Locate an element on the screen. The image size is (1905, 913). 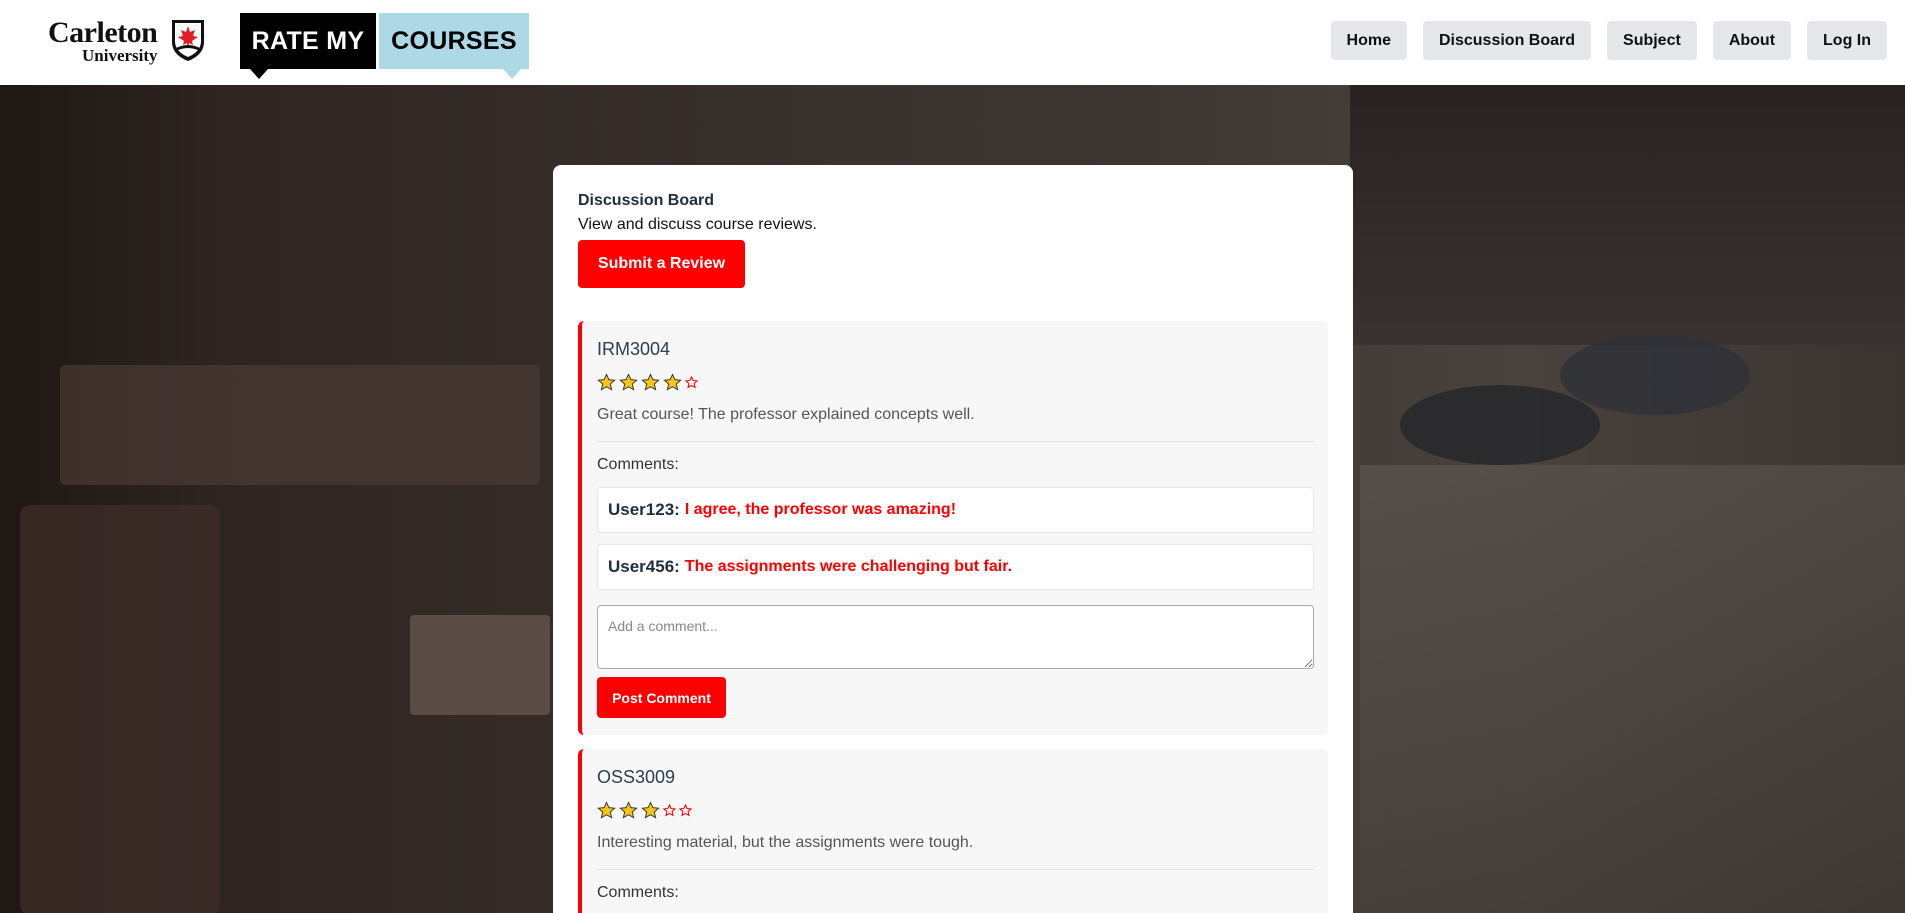
shield-icon is located at coordinates (188, 40).